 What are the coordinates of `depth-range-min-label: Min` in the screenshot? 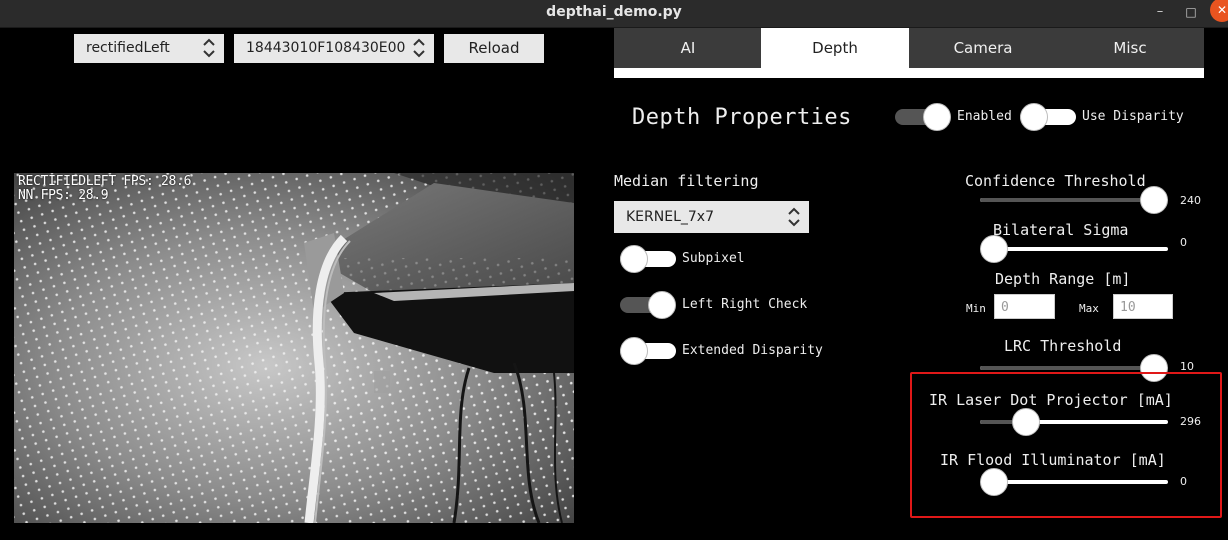 It's located at (976, 308).